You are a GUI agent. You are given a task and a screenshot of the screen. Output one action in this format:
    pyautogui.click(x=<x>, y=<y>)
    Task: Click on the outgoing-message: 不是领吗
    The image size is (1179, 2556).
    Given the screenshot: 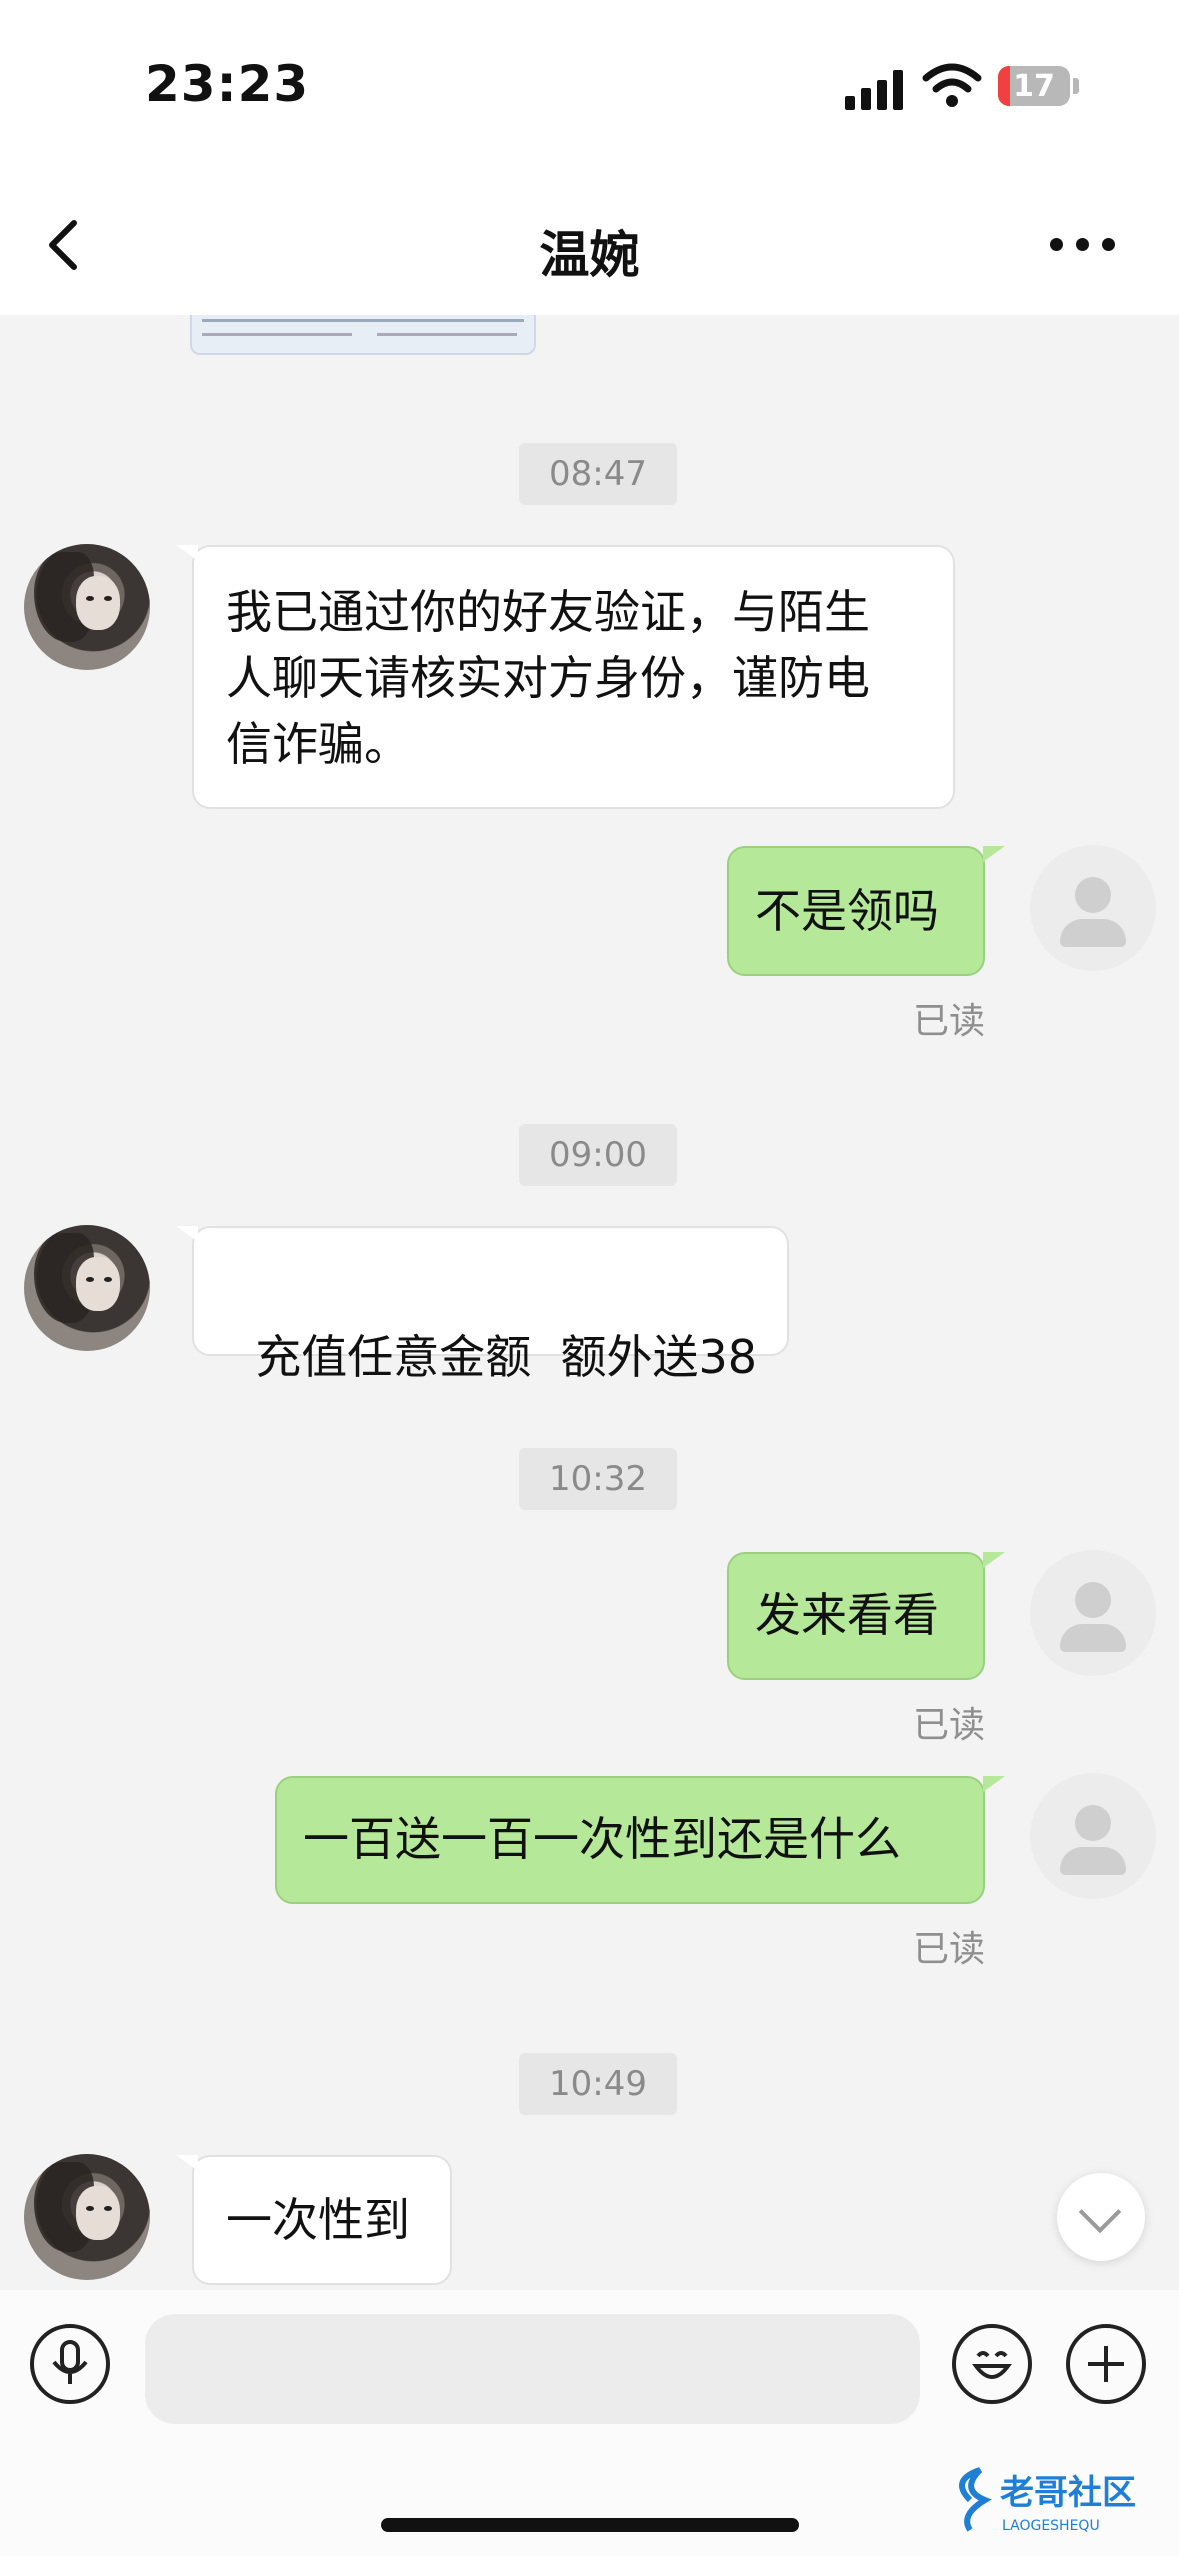 What is the action you would take?
    pyautogui.click(x=856, y=911)
    